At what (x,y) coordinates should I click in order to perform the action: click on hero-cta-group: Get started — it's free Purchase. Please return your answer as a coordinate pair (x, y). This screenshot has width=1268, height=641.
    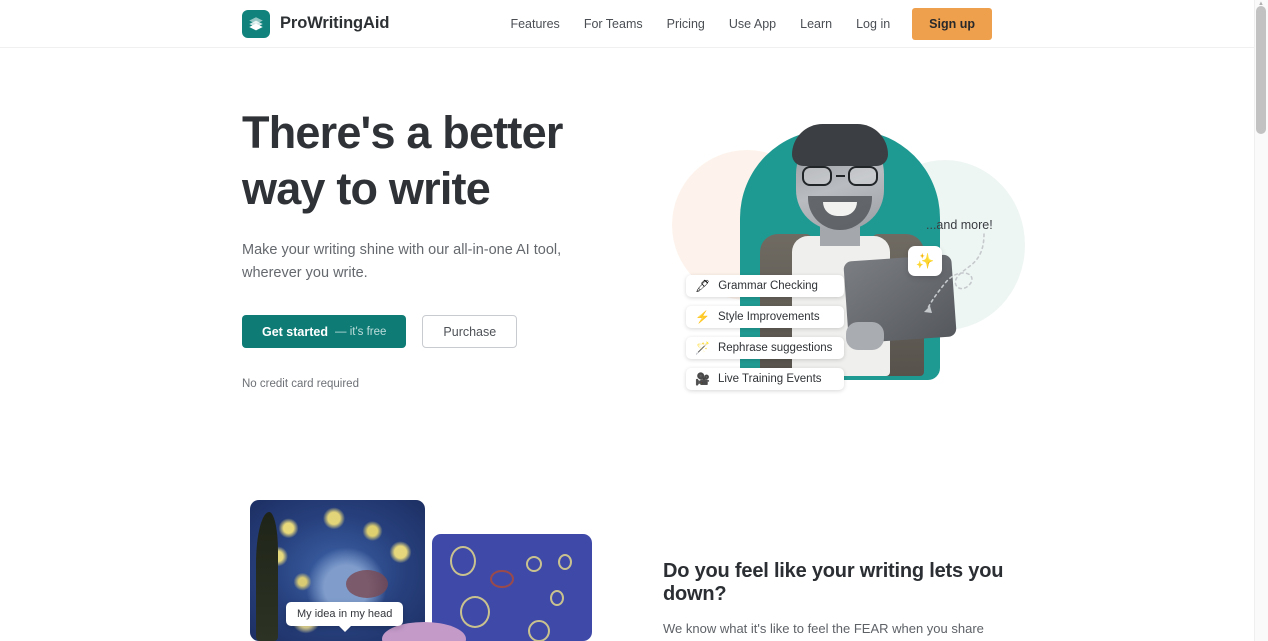
    Looking at the image, I should click on (442, 331).